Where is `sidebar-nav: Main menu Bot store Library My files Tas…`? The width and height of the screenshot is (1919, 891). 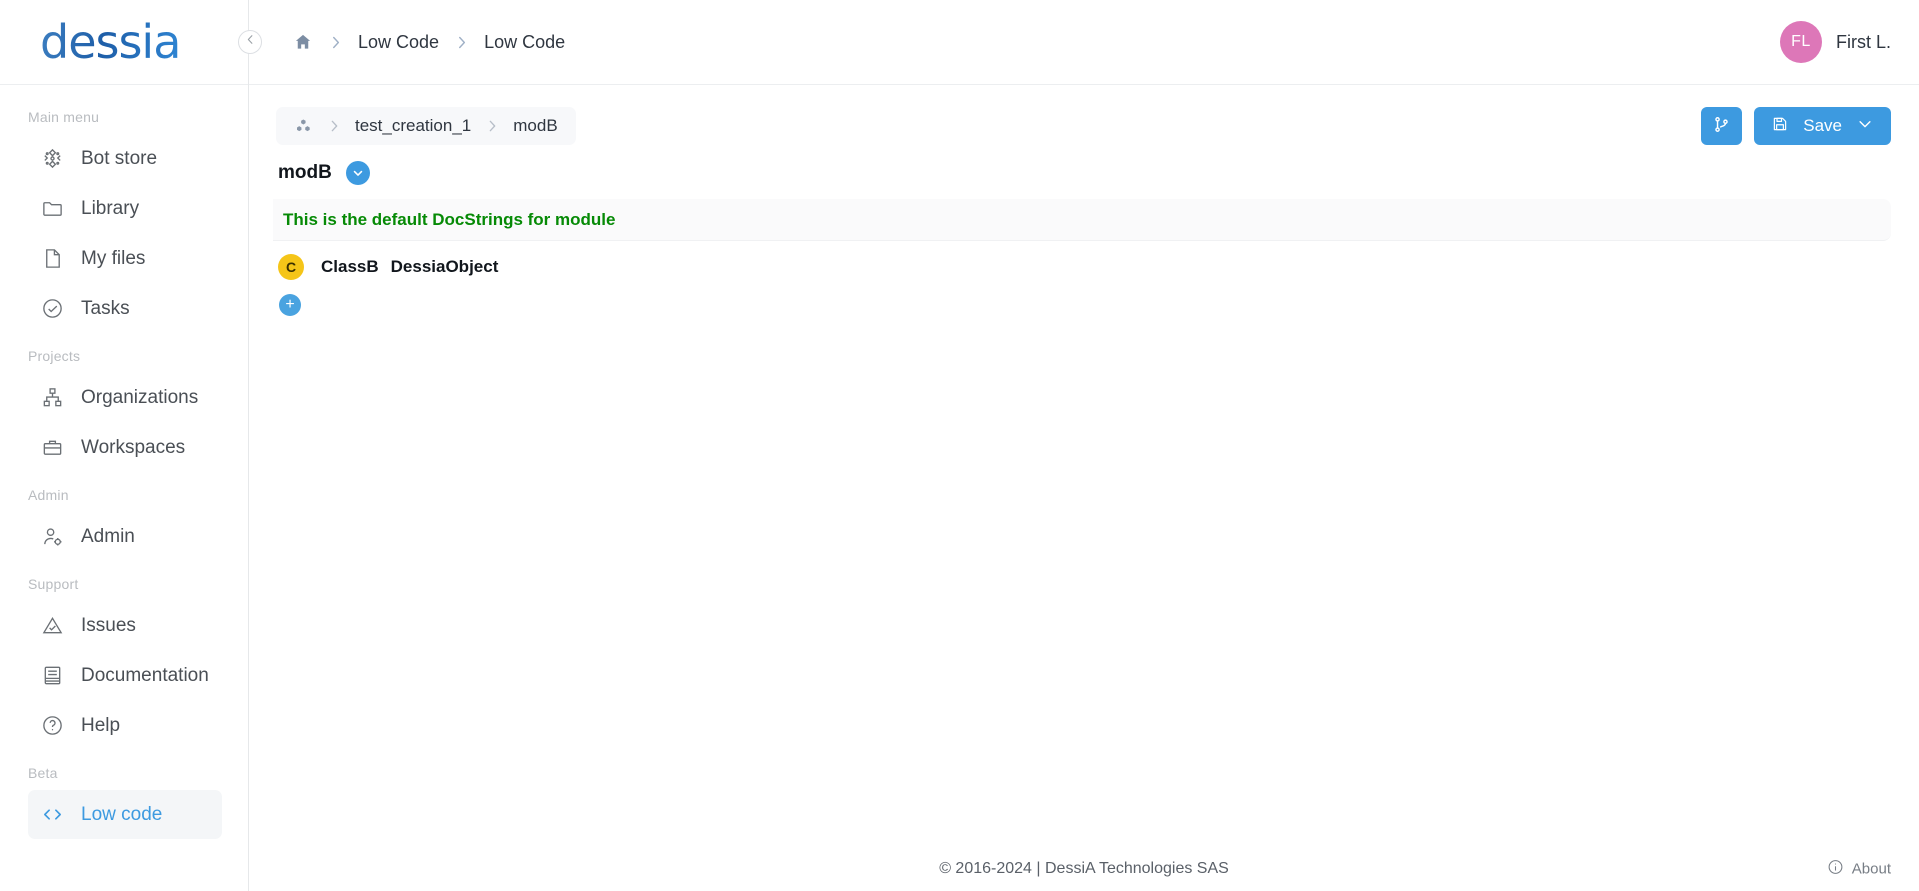 sidebar-nav: Main menu Bot store Library My files Tas… is located at coordinates (124, 462).